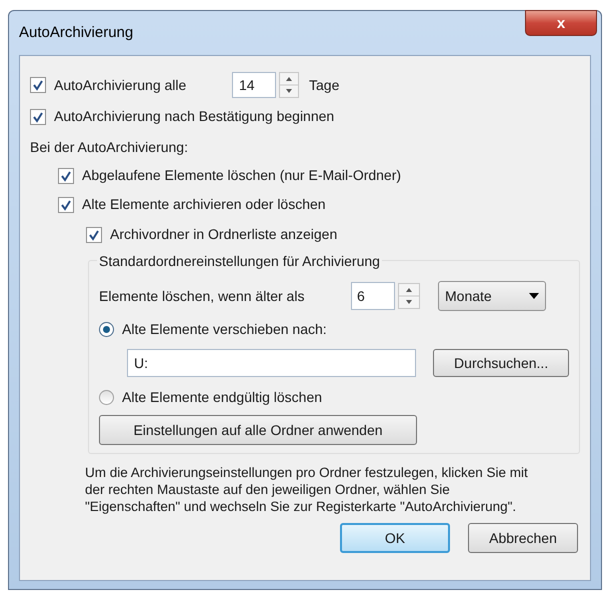  Describe the element at coordinates (204, 204) in the screenshot. I see `checkbox-label: Alte Elemente archivieren oder löschen` at that location.